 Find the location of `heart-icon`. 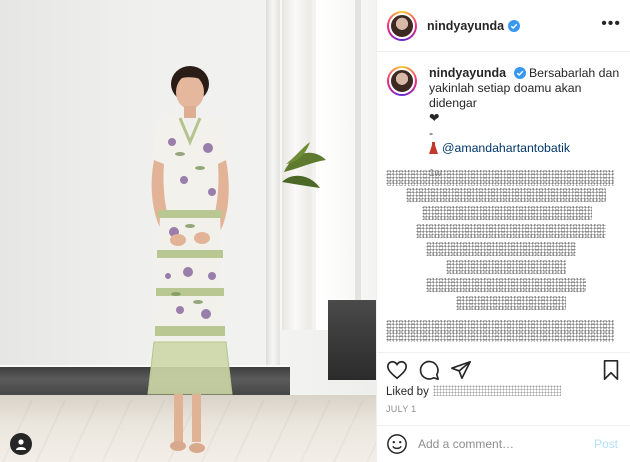

heart-icon is located at coordinates (397, 370).